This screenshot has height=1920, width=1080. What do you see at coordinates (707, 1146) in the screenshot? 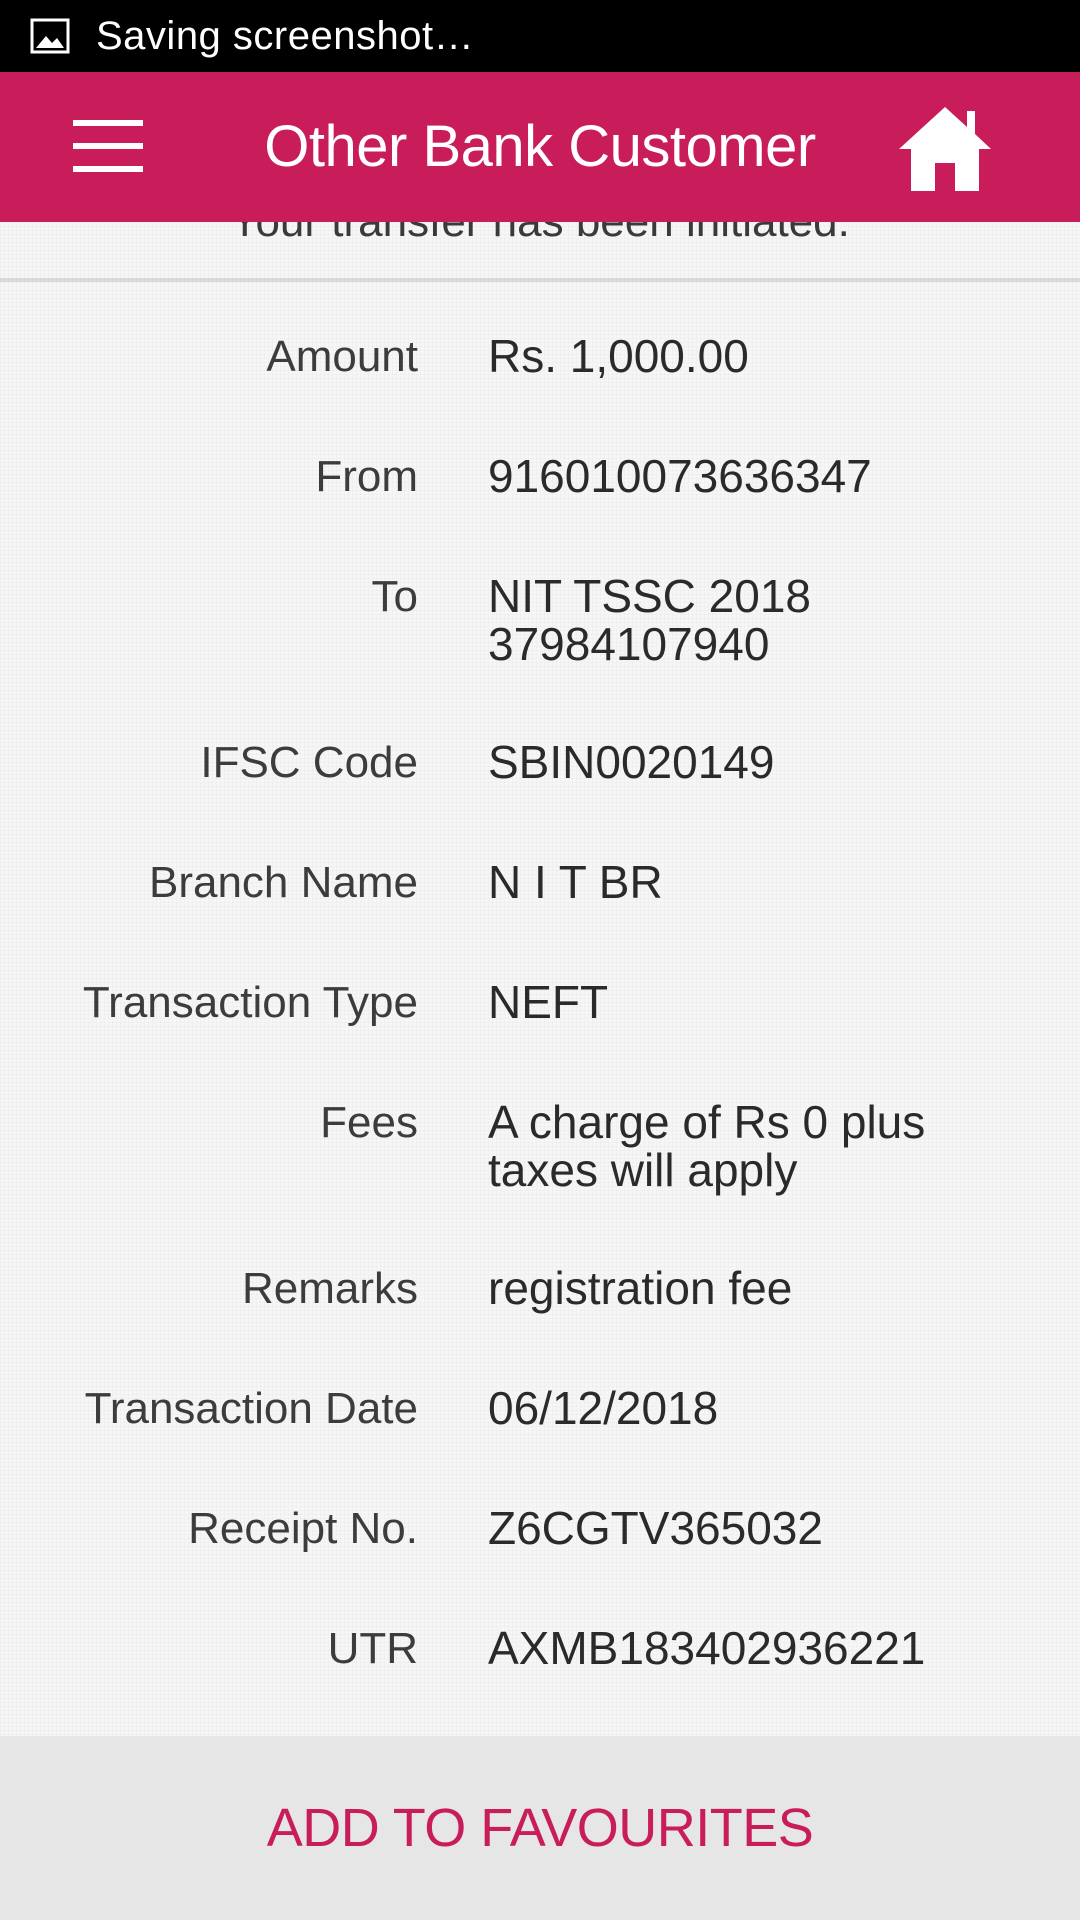
I see `detail-value: A charge of Rs 0 plus taxes will apply` at bounding box center [707, 1146].